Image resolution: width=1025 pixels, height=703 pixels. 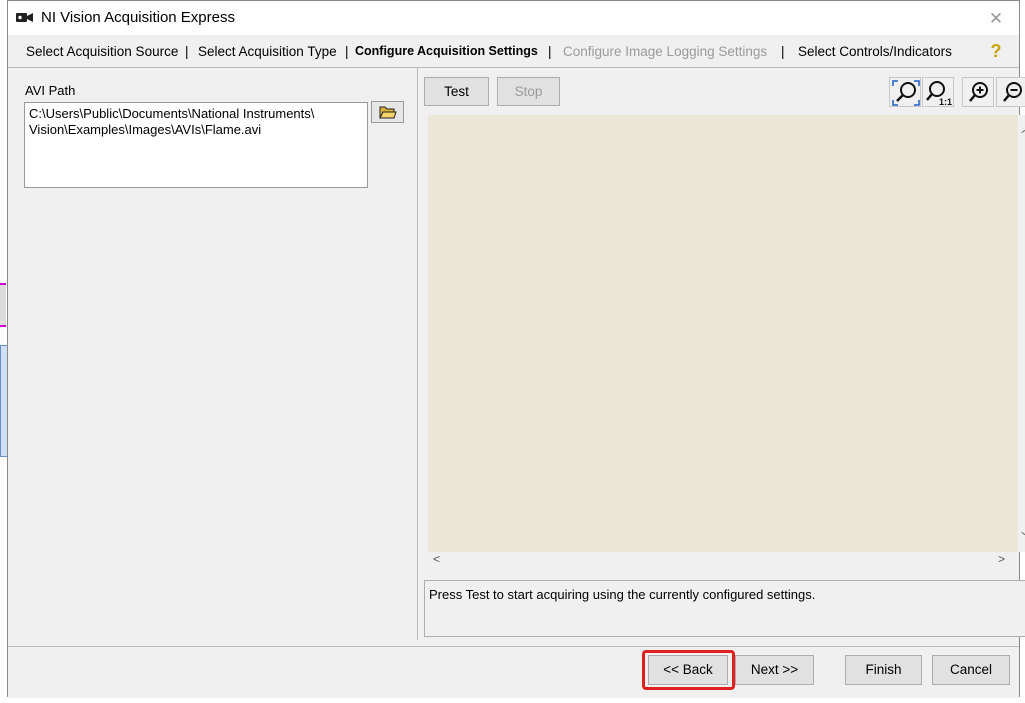 I want to click on step-configure-acquisition-settings: Configure Acquisition Settings, so click(x=446, y=51).